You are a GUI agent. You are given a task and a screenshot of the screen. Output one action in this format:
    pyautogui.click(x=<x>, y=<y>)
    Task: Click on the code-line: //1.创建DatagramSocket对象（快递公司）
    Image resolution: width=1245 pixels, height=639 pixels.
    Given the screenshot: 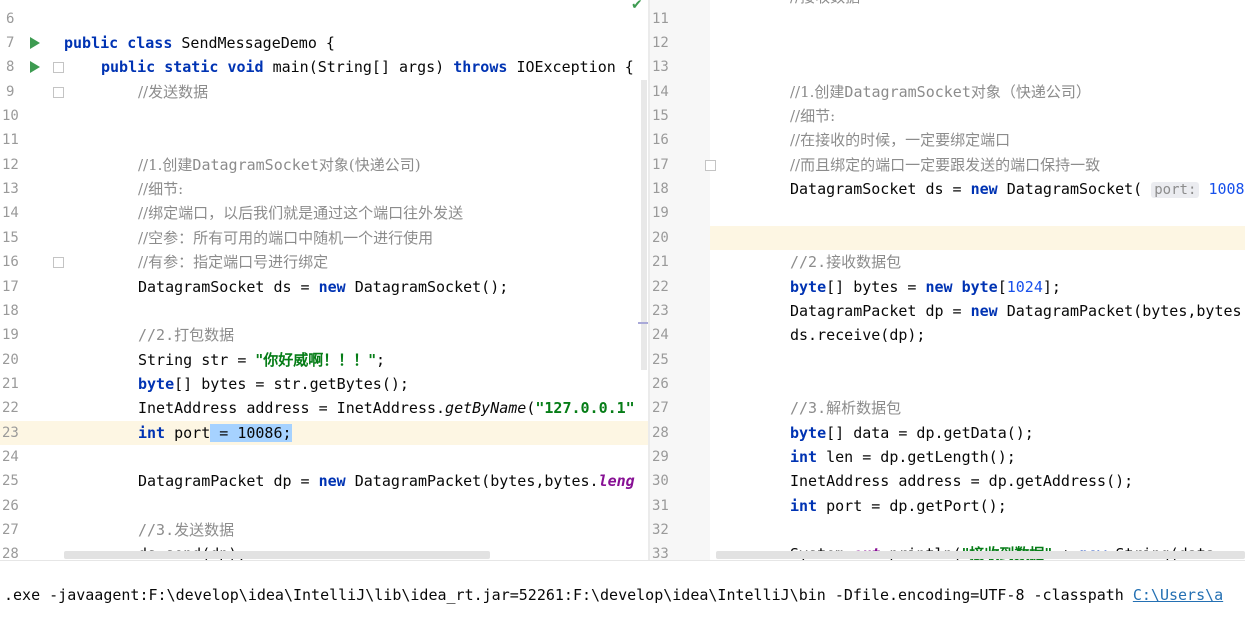 What is the action you would take?
    pyautogui.click(x=940, y=92)
    